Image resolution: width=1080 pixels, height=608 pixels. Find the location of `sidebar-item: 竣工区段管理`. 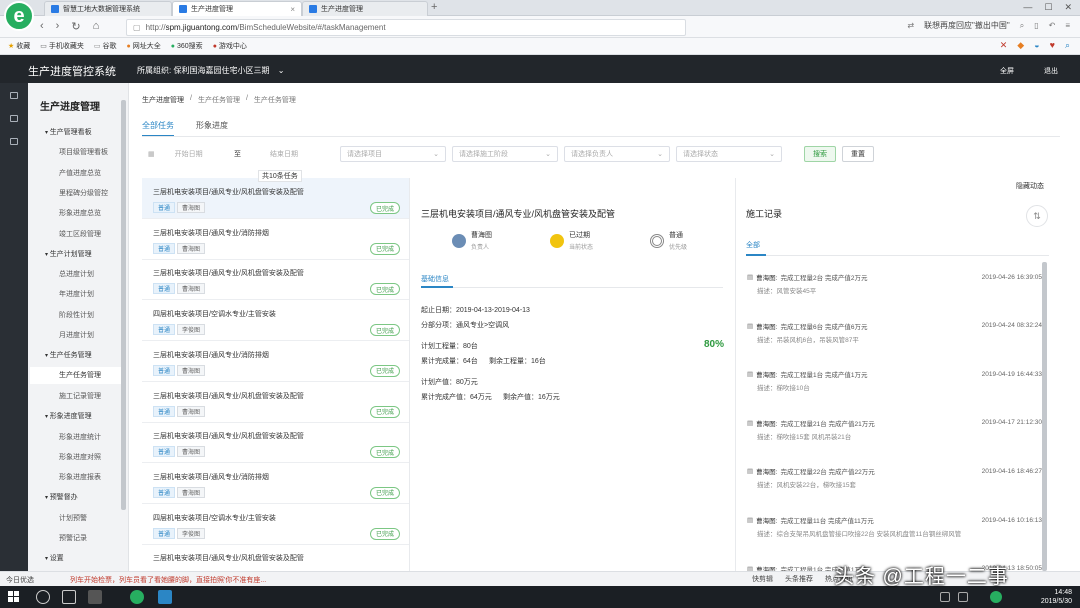

sidebar-item: 竣工区段管理 is located at coordinates (80, 234).